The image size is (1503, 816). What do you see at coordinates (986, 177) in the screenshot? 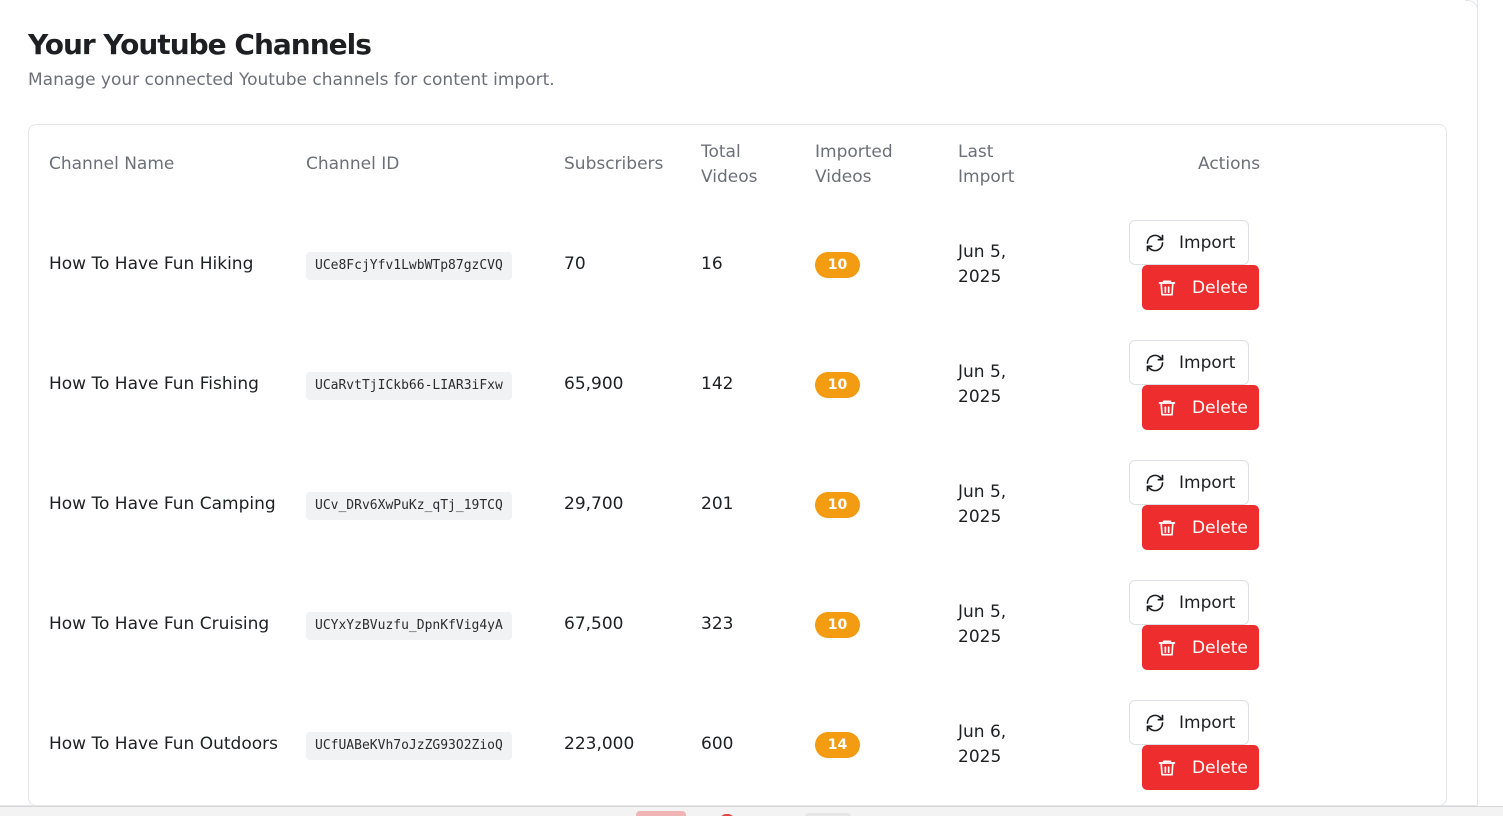
I see `header-last-import-line2: Import` at bounding box center [986, 177].